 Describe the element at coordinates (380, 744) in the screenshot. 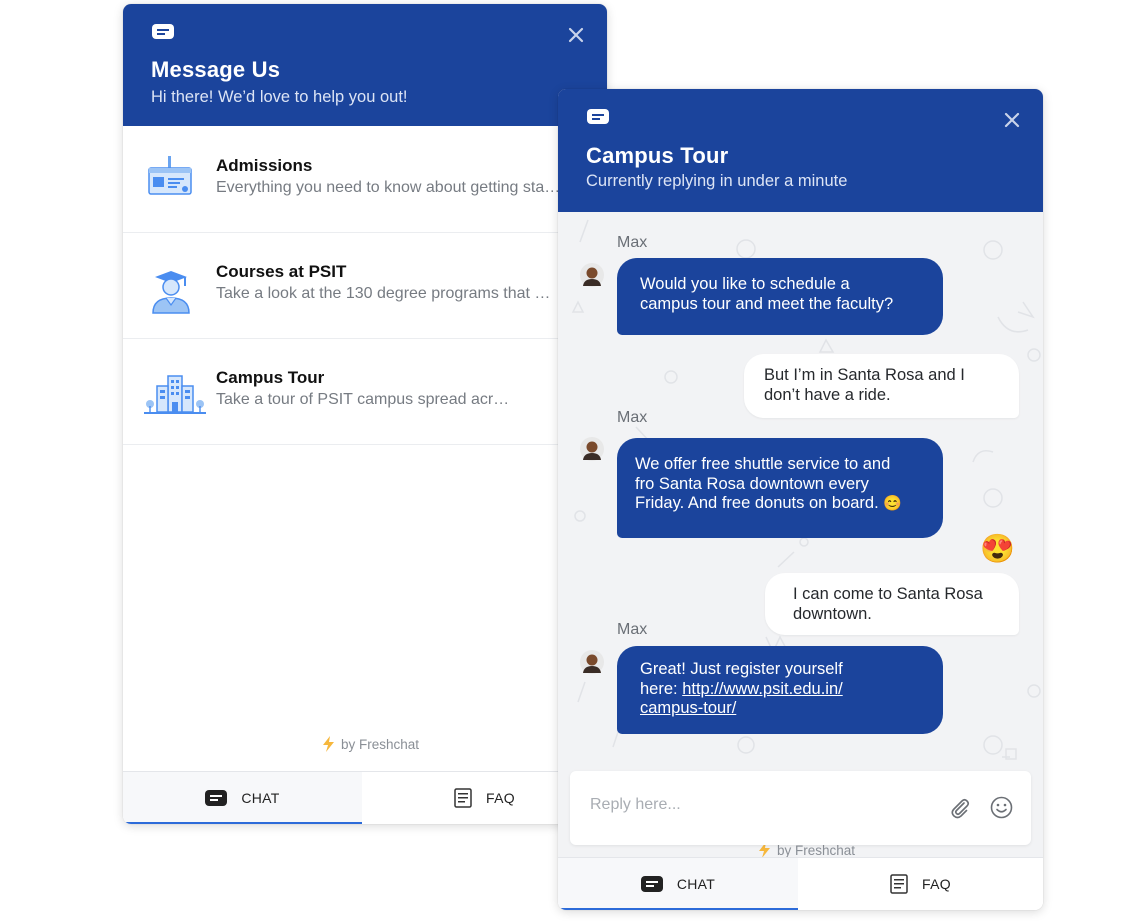

I see `powered-by-text: by Freshchat` at that location.